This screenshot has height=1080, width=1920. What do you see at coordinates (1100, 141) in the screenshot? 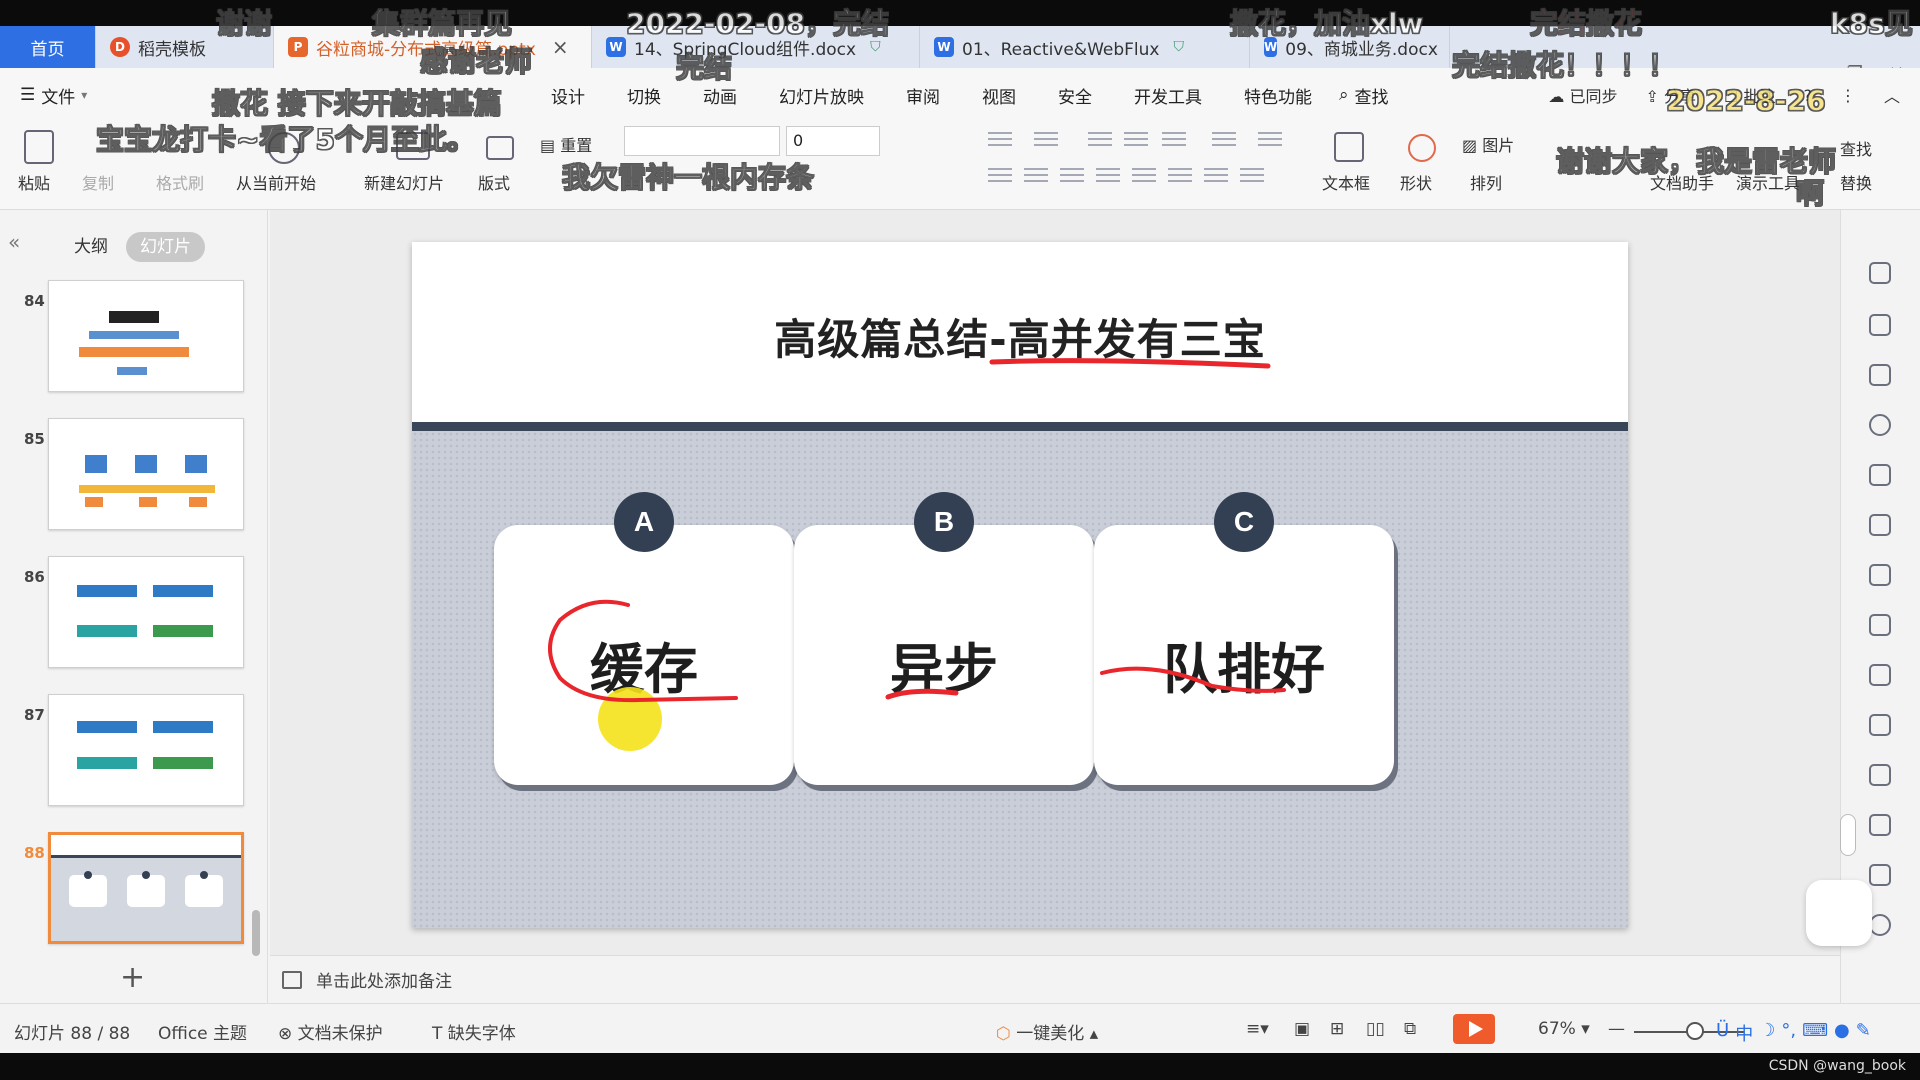
I see `decrease-indent-icon` at bounding box center [1100, 141].